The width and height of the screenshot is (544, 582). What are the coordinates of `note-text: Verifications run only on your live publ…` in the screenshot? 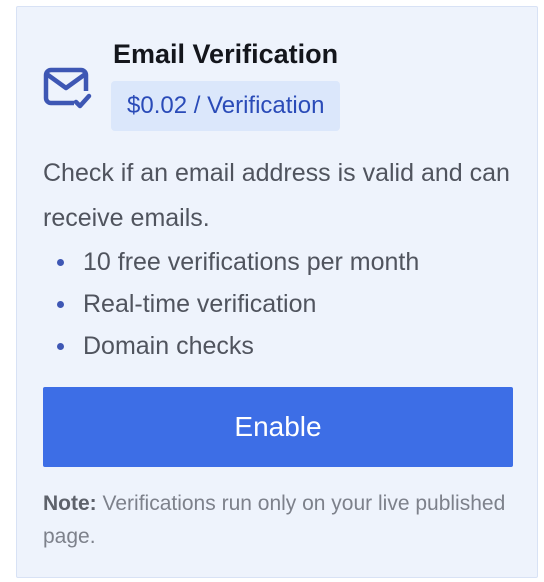 It's located at (274, 520).